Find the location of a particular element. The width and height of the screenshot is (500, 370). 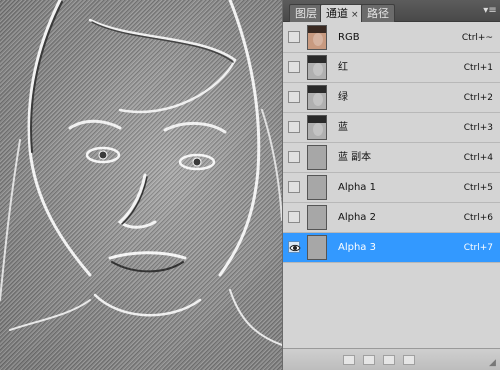

channel-row: 蓝 副本 Ctrl+4 is located at coordinates (391, 158).